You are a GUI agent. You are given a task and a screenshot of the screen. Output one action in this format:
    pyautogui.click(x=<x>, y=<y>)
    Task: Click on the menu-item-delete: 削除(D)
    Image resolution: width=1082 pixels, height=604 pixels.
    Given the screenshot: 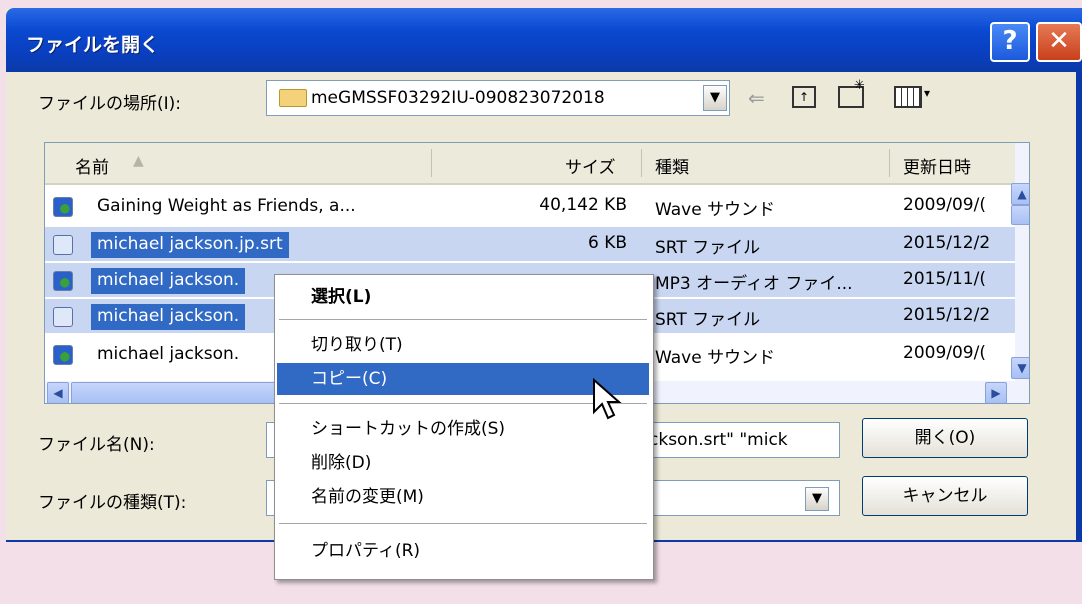 What is the action you would take?
    pyautogui.click(x=463, y=463)
    